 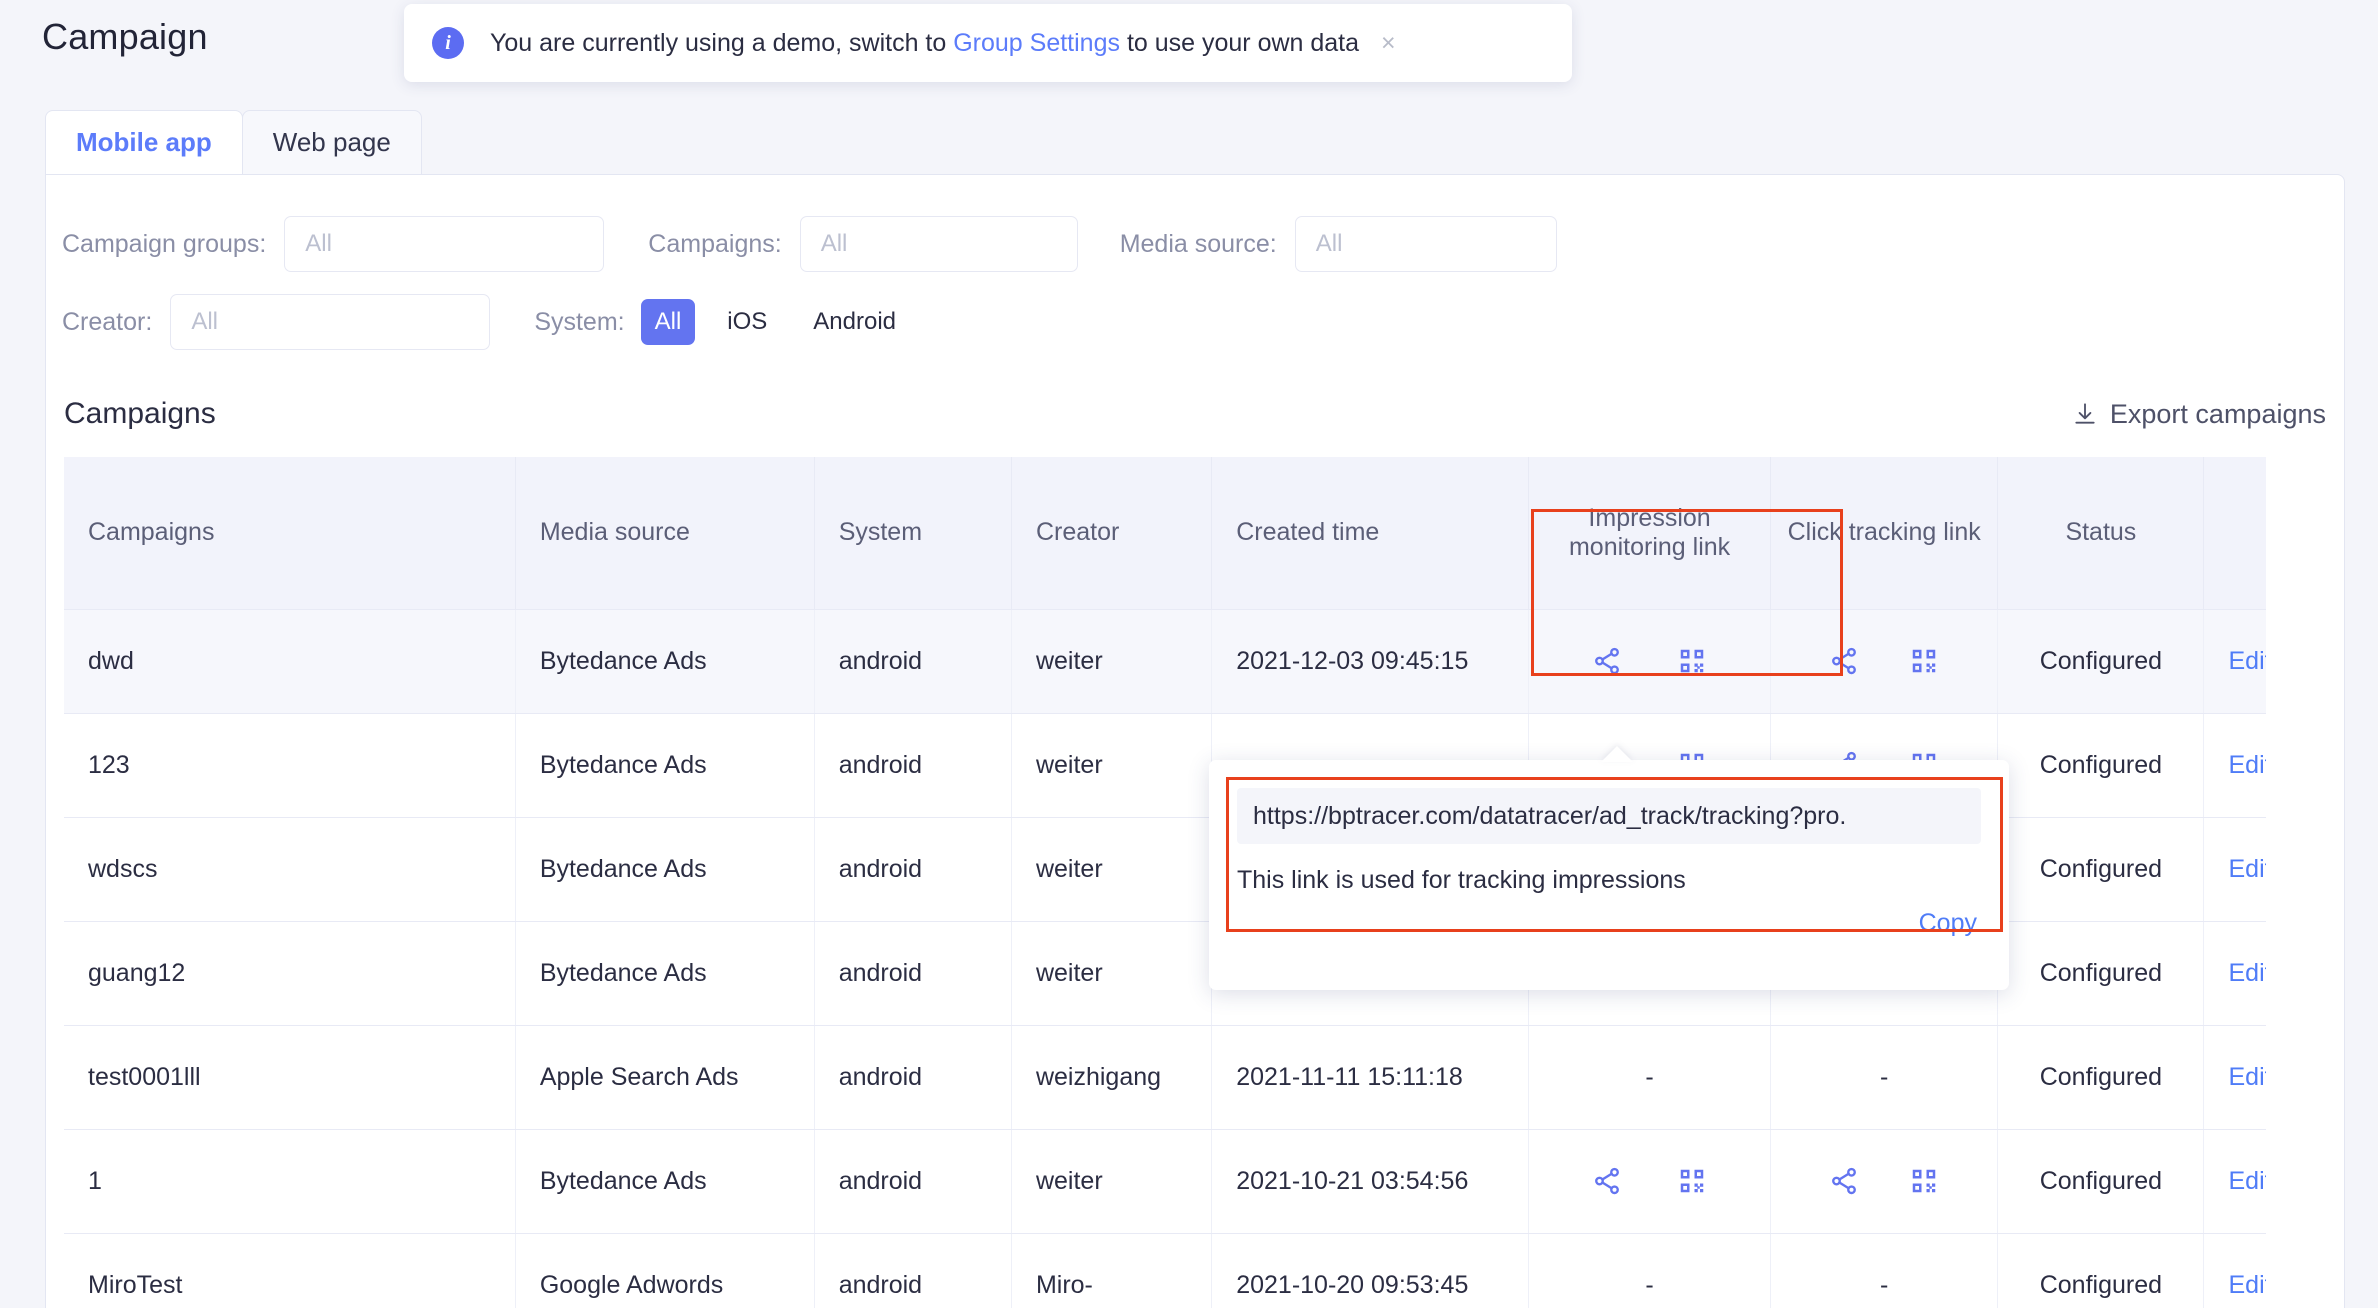 I want to click on copy-link-button: Copy, so click(x=1948, y=923).